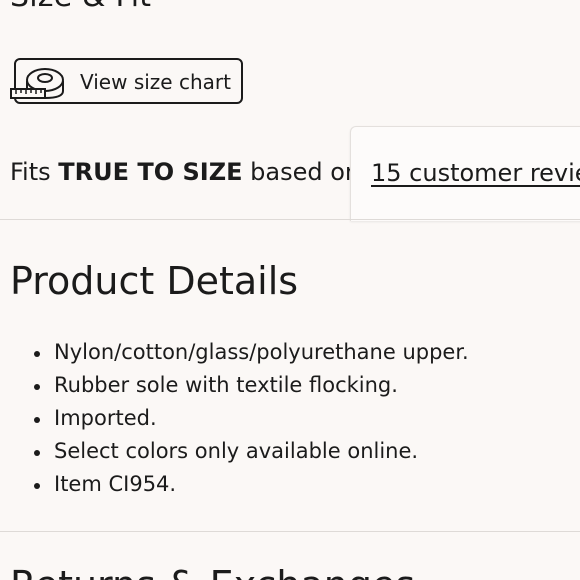 The height and width of the screenshot is (580, 580). Describe the element at coordinates (155, 82) in the screenshot. I see `view-size-chart-label: View size chart` at that location.